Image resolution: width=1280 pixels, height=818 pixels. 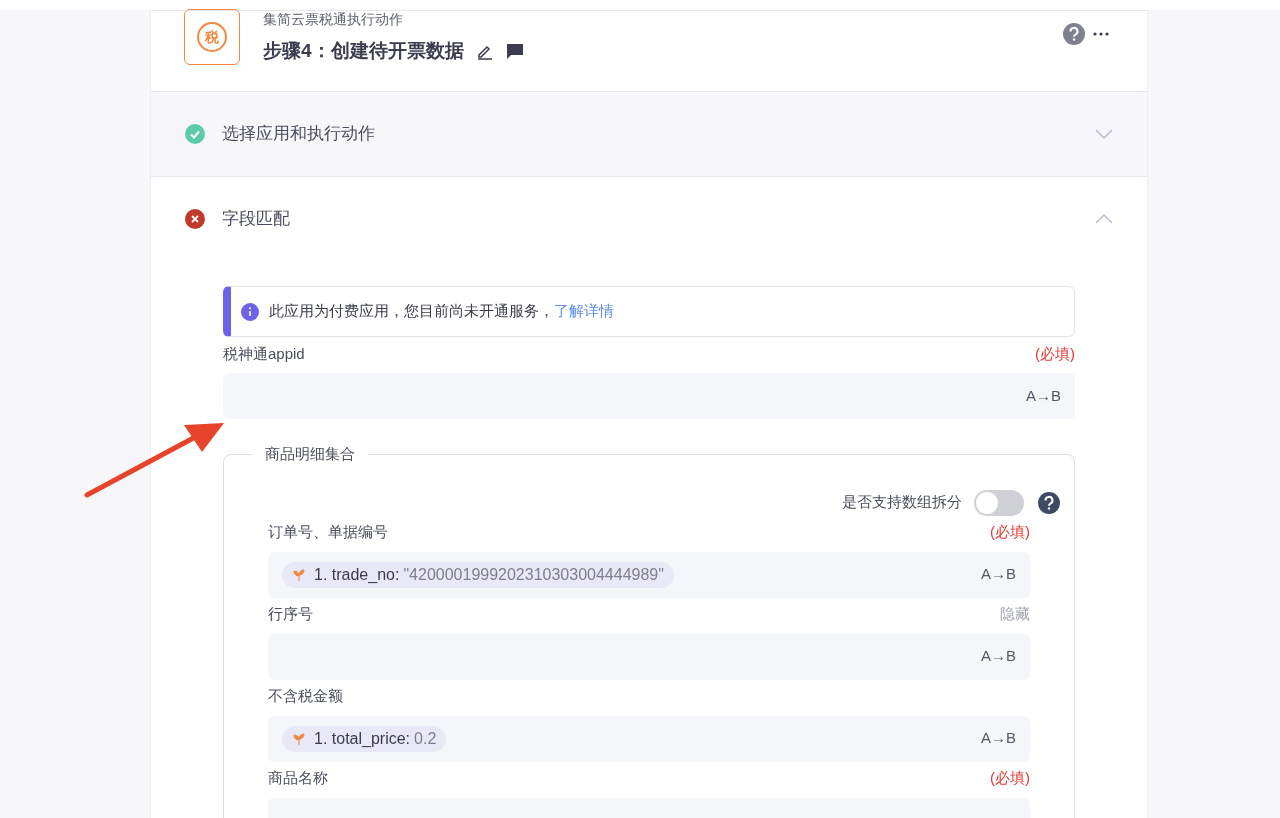 I want to click on field-label: 行序号, so click(x=290, y=614).